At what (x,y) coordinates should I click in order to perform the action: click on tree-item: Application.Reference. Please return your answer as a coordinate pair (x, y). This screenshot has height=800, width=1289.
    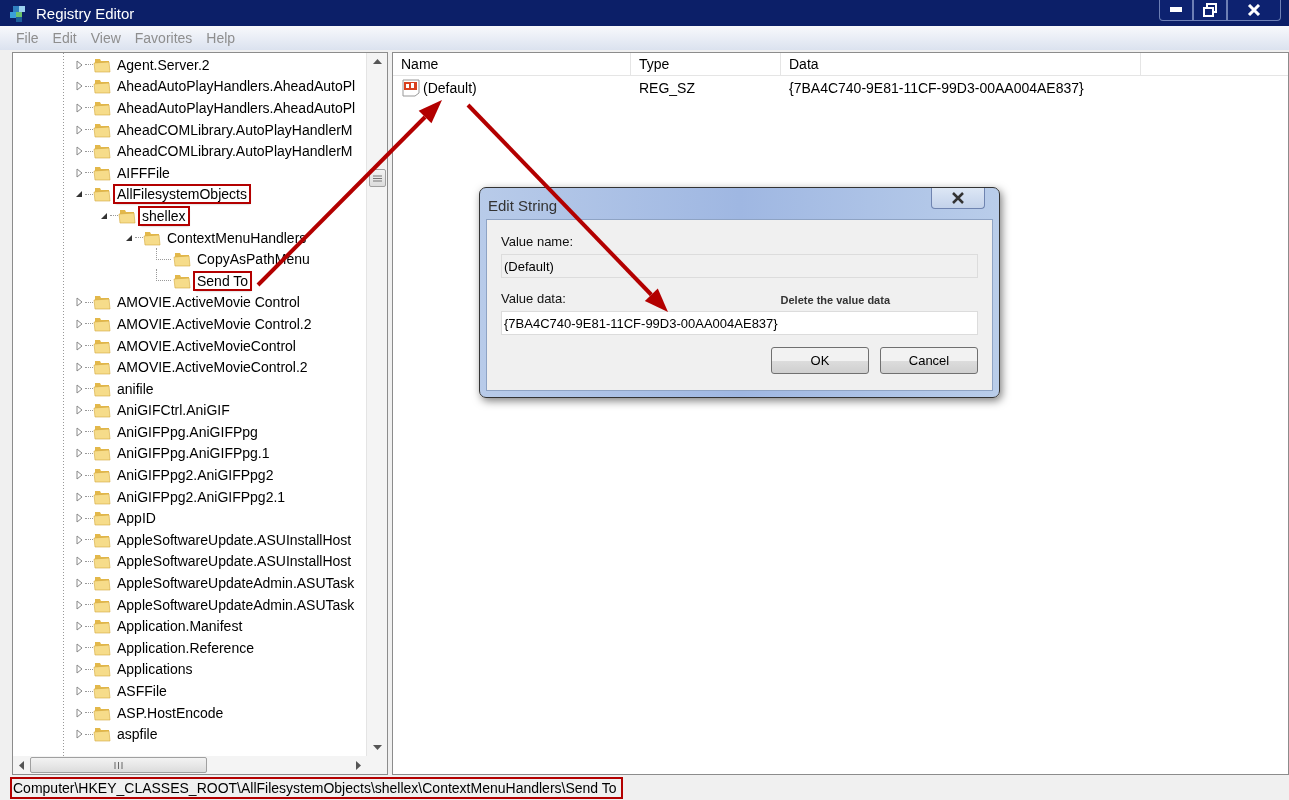
    Looking at the image, I should click on (185, 647).